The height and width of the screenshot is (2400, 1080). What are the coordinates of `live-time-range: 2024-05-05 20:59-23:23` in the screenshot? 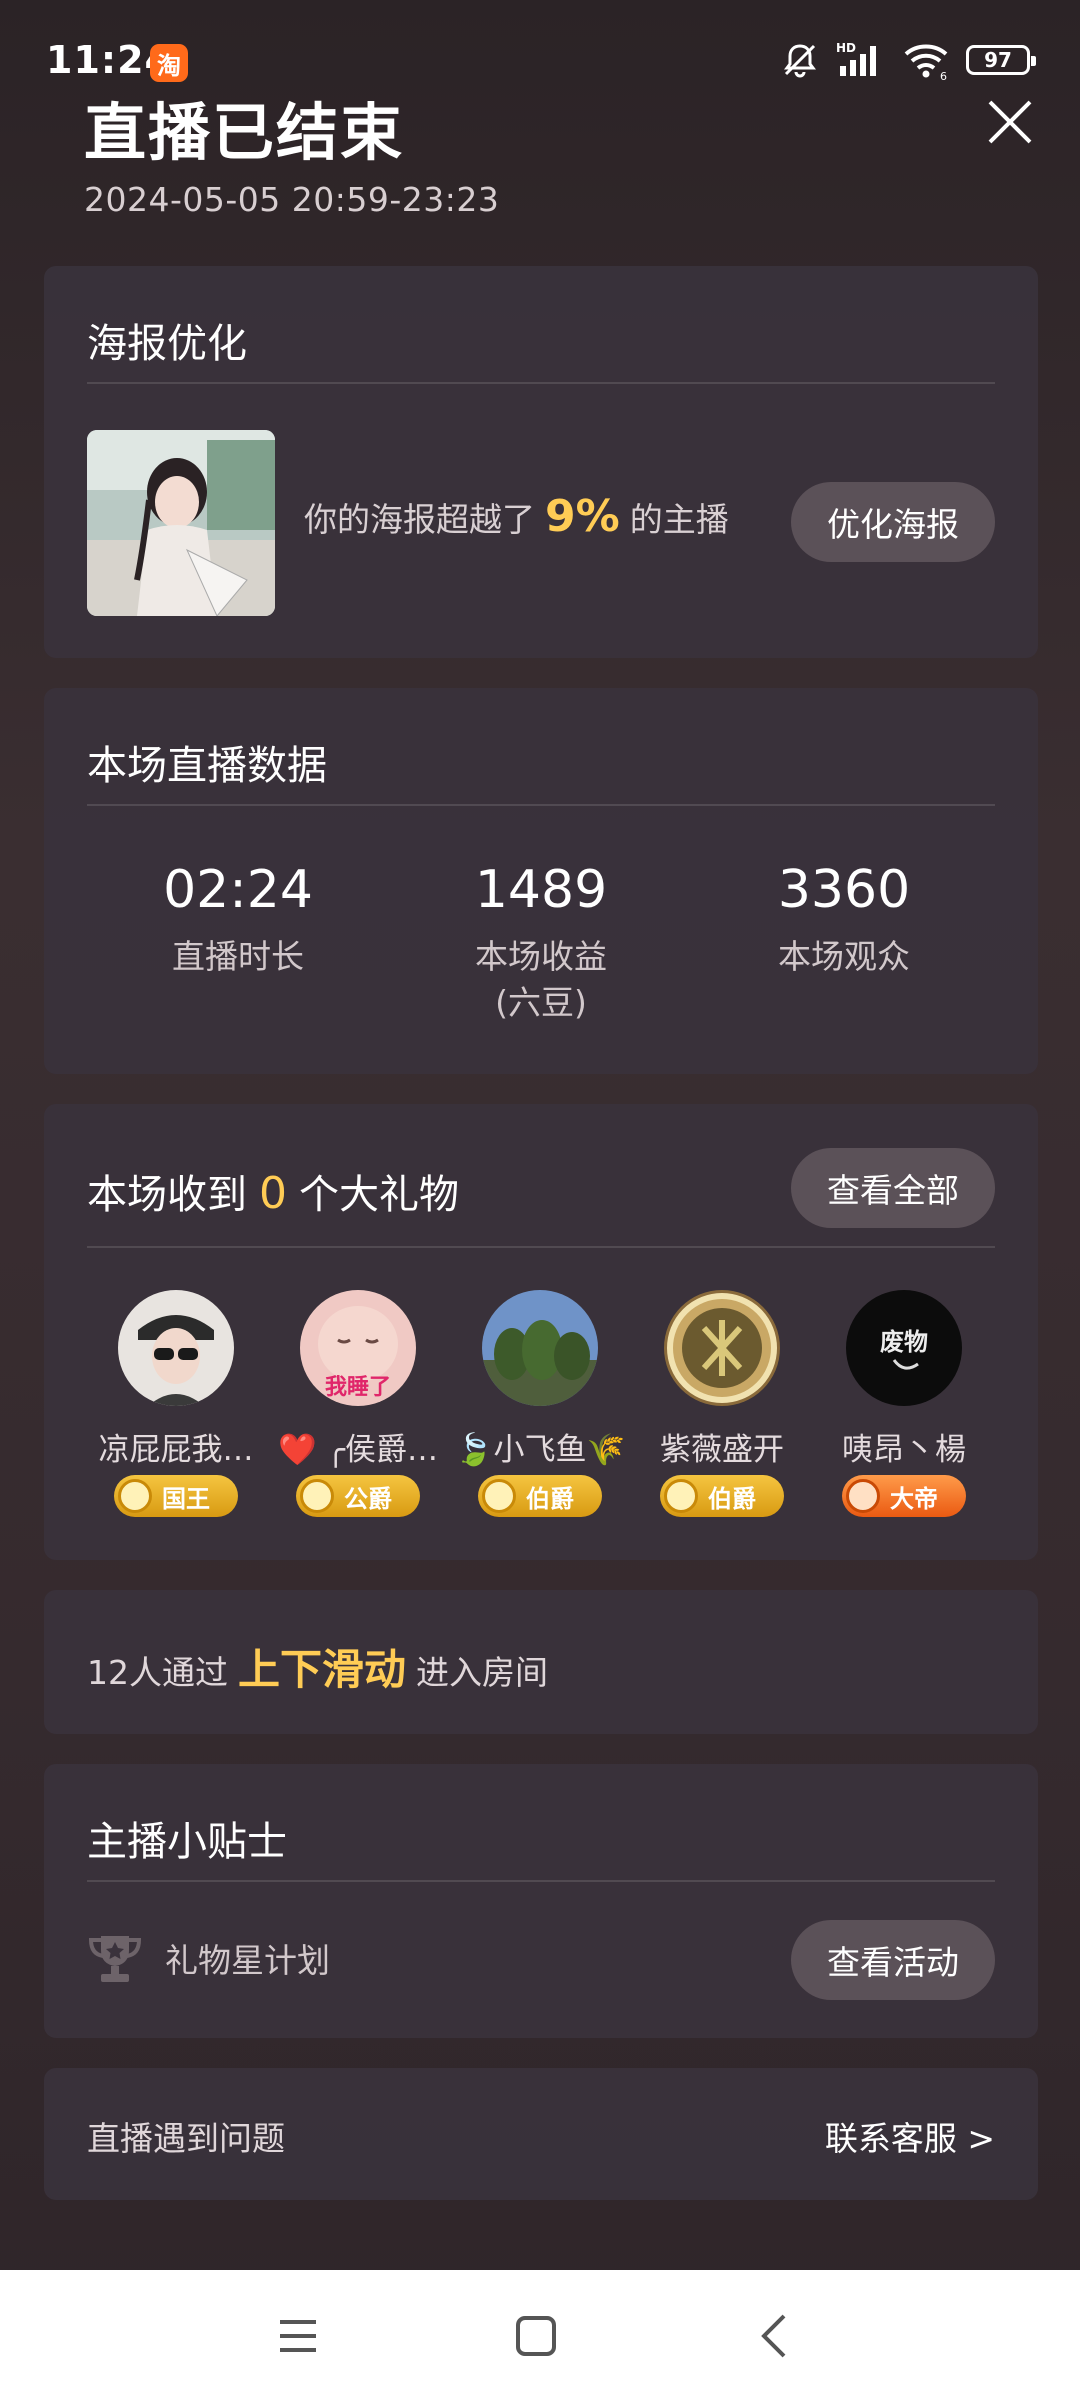 It's located at (292, 199).